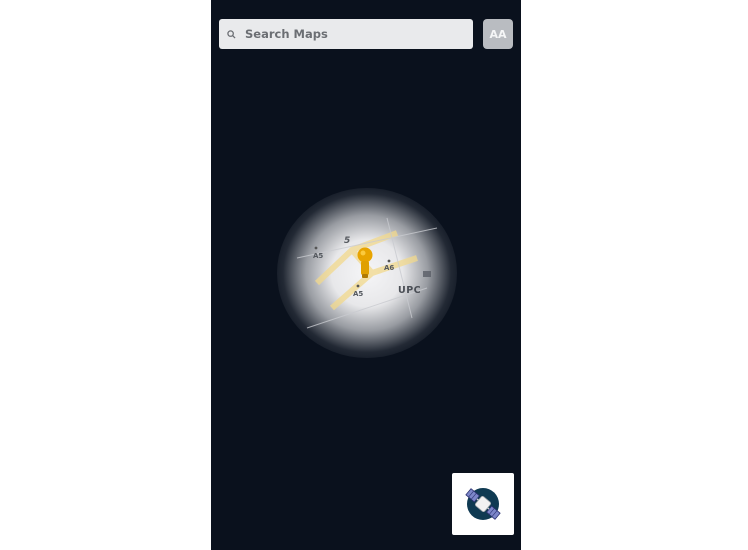  Describe the element at coordinates (318, 256) in the screenshot. I see `map-label-a5-top: A5` at that location.